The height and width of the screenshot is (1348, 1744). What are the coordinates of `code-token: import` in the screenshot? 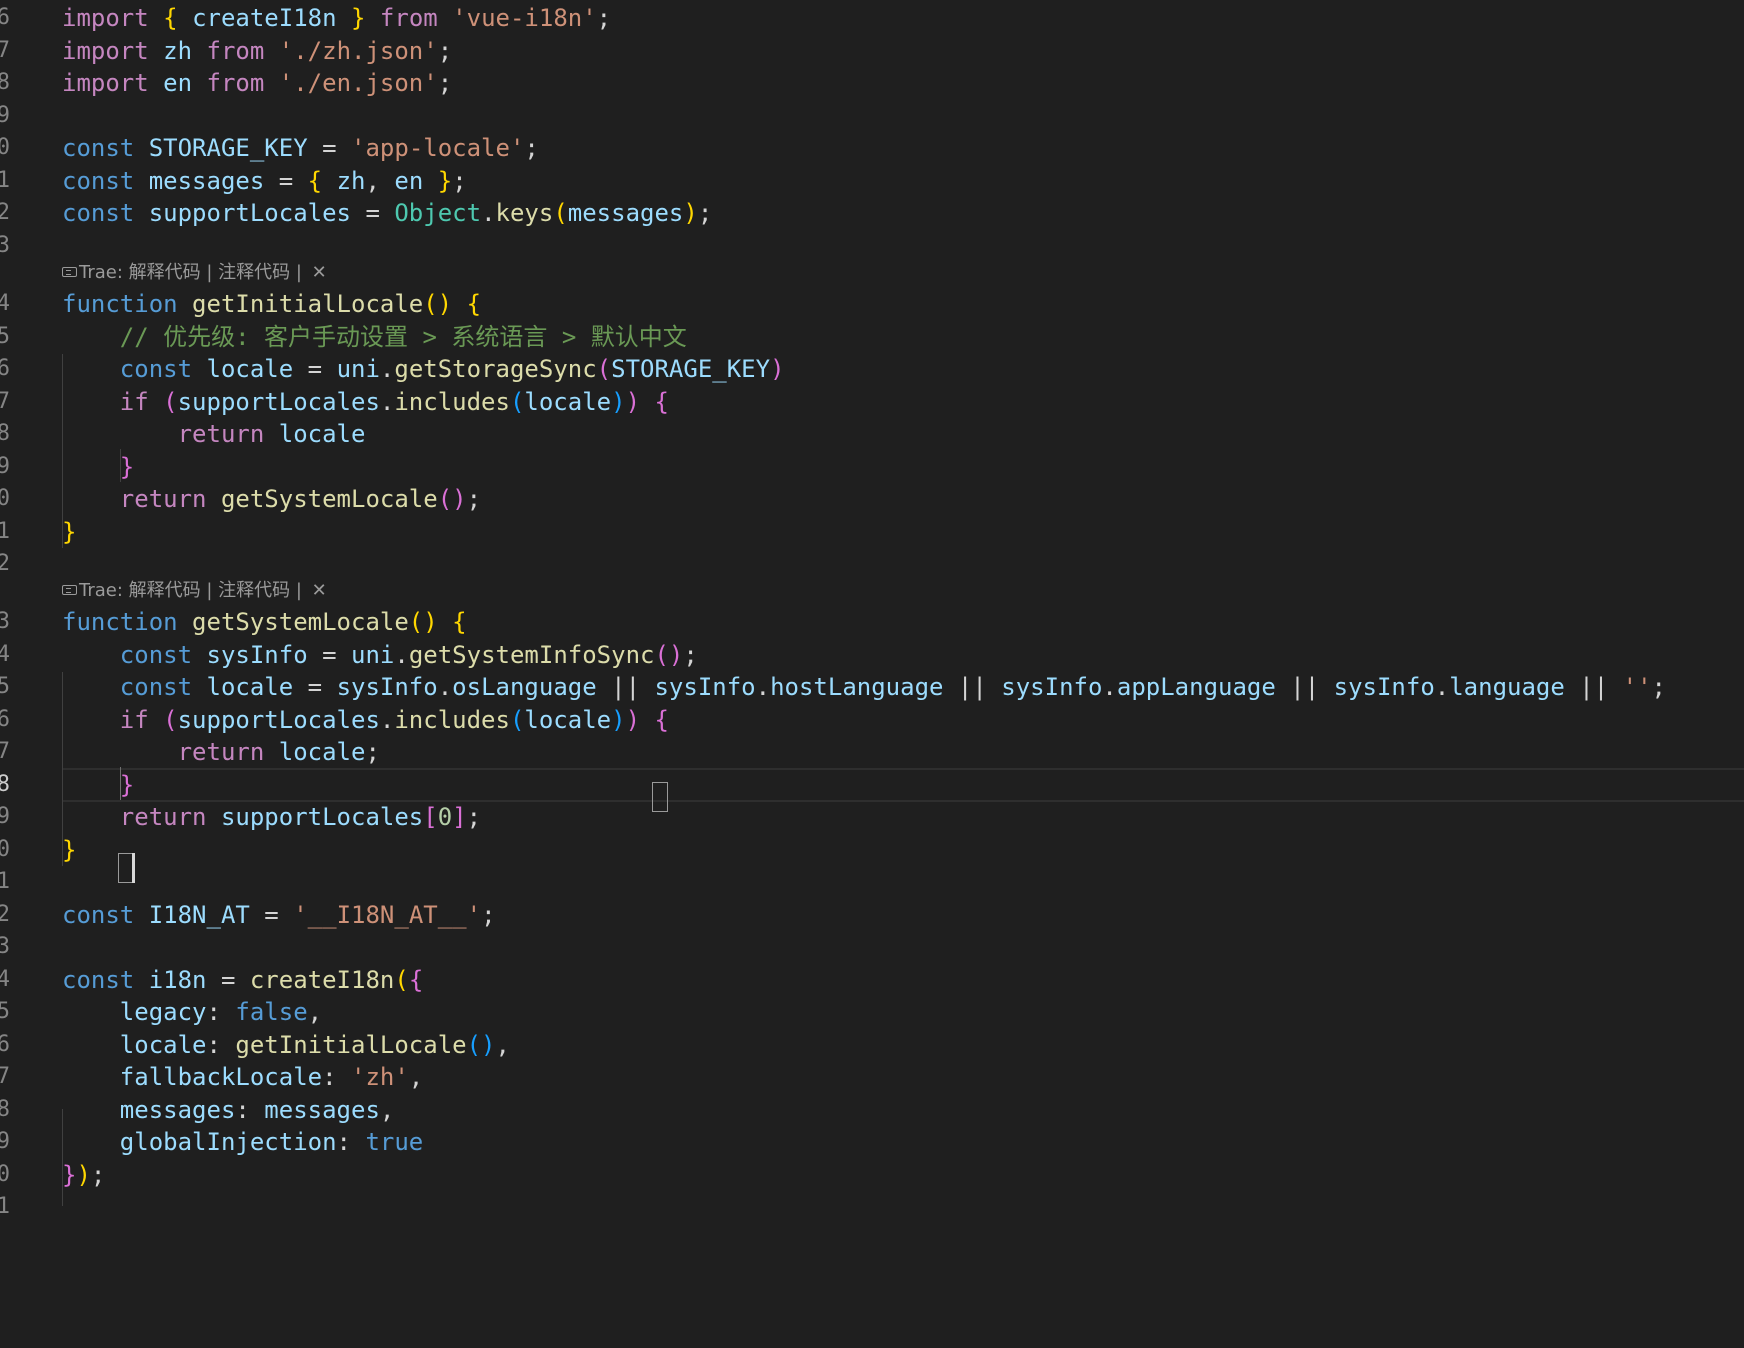 It's located at (105, 50).